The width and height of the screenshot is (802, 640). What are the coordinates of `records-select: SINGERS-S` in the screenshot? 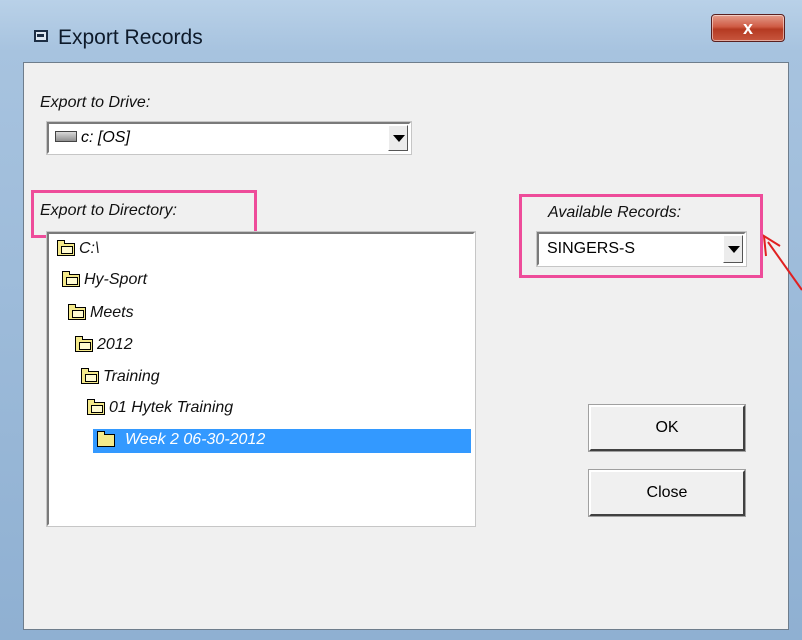 It's located at (641, 249).